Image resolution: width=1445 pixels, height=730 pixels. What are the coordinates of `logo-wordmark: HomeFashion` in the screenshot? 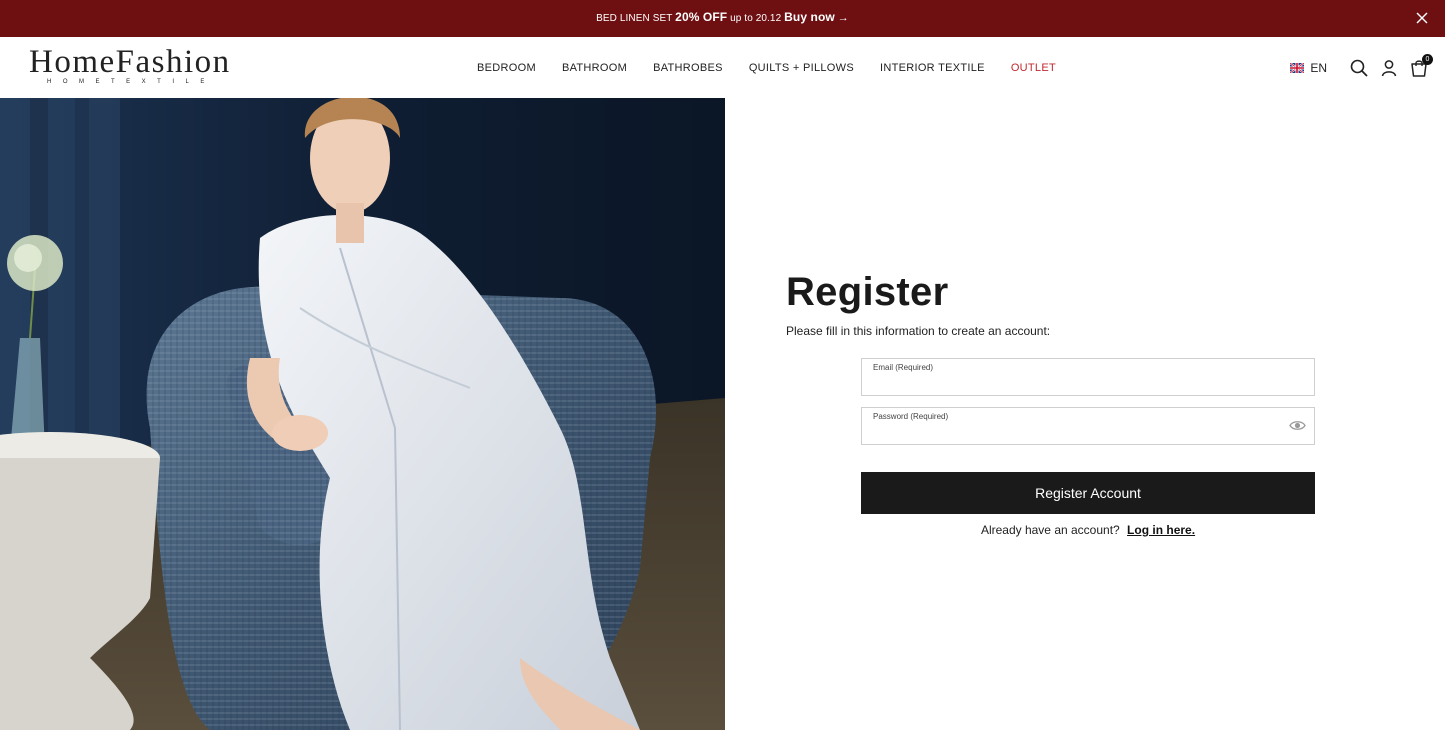 It's located at (130, 62).